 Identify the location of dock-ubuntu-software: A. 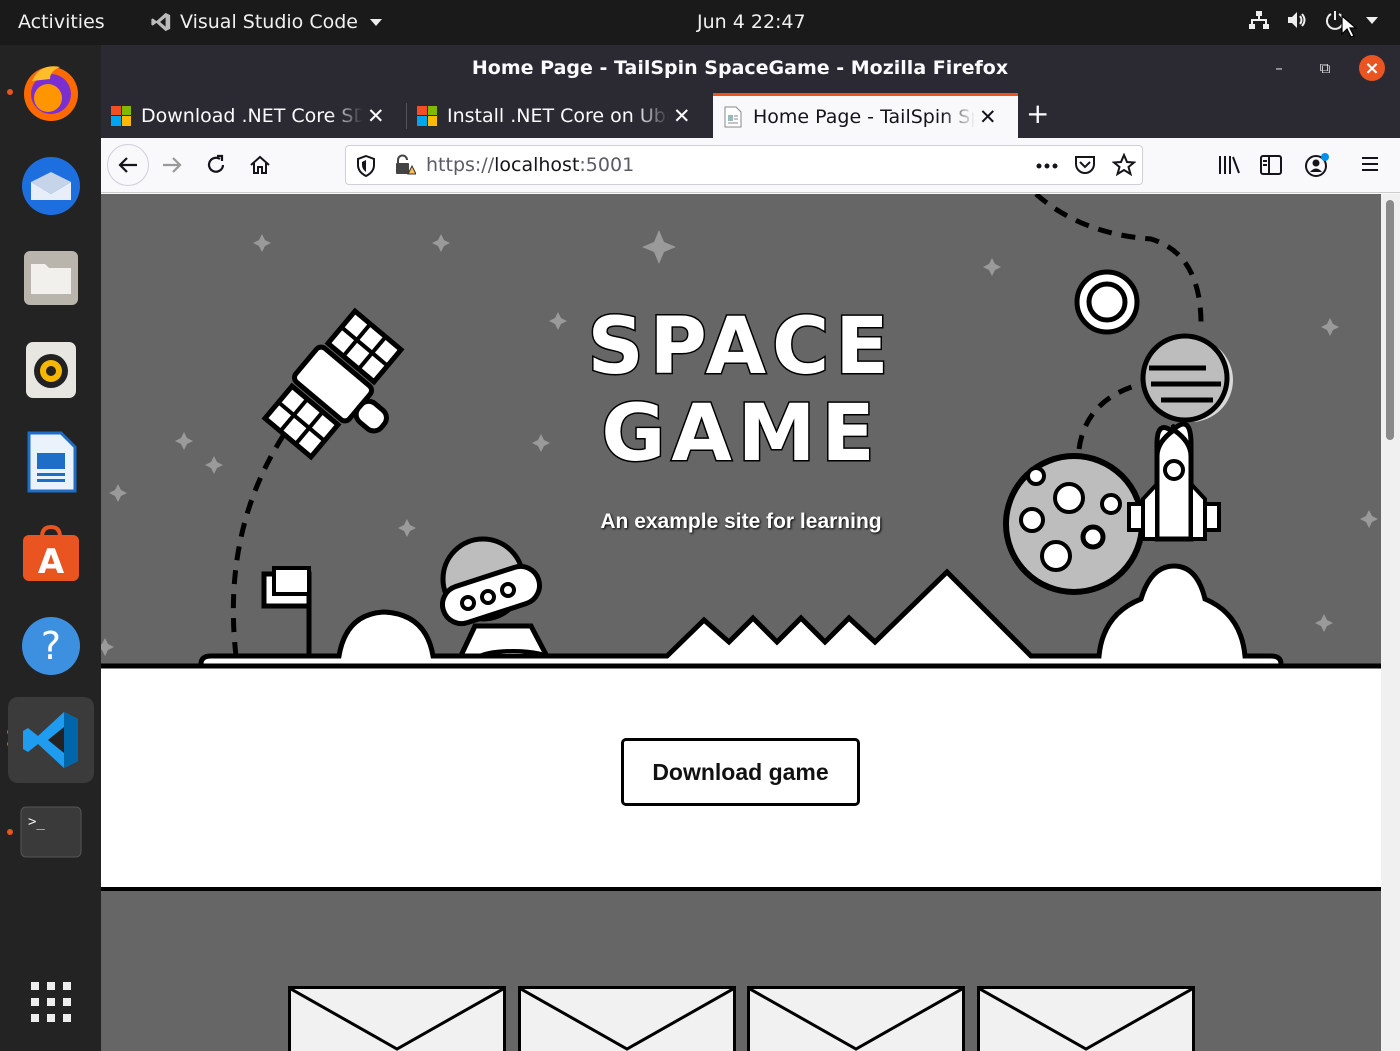
(51, 554).